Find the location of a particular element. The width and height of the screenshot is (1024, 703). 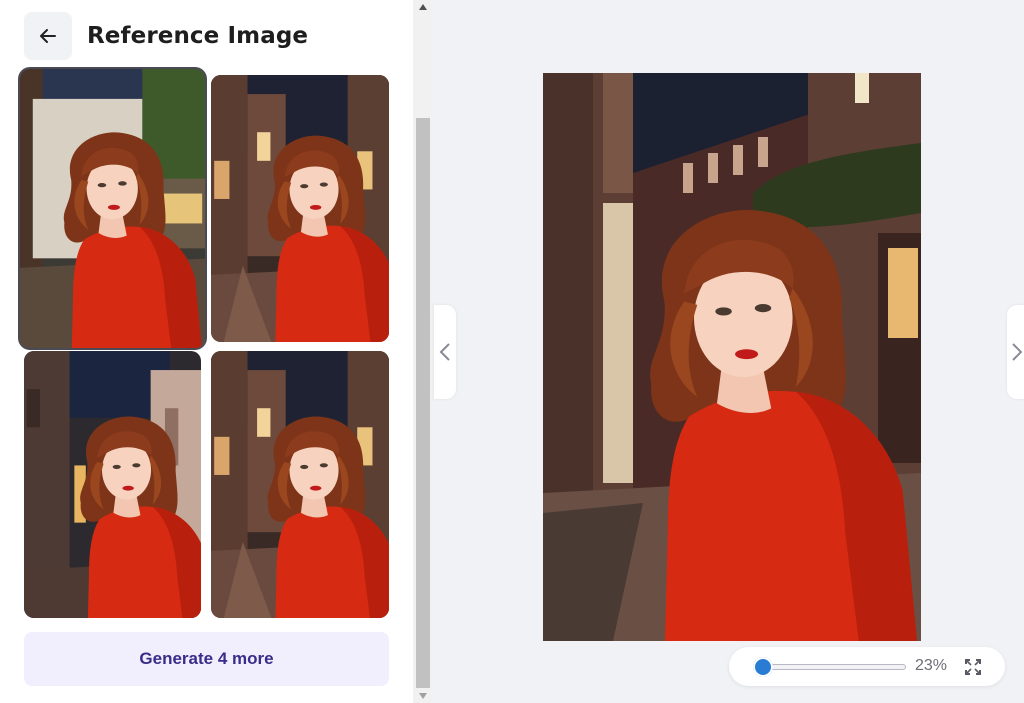

scrollbar-thumb is located at coordinates (423, 403).